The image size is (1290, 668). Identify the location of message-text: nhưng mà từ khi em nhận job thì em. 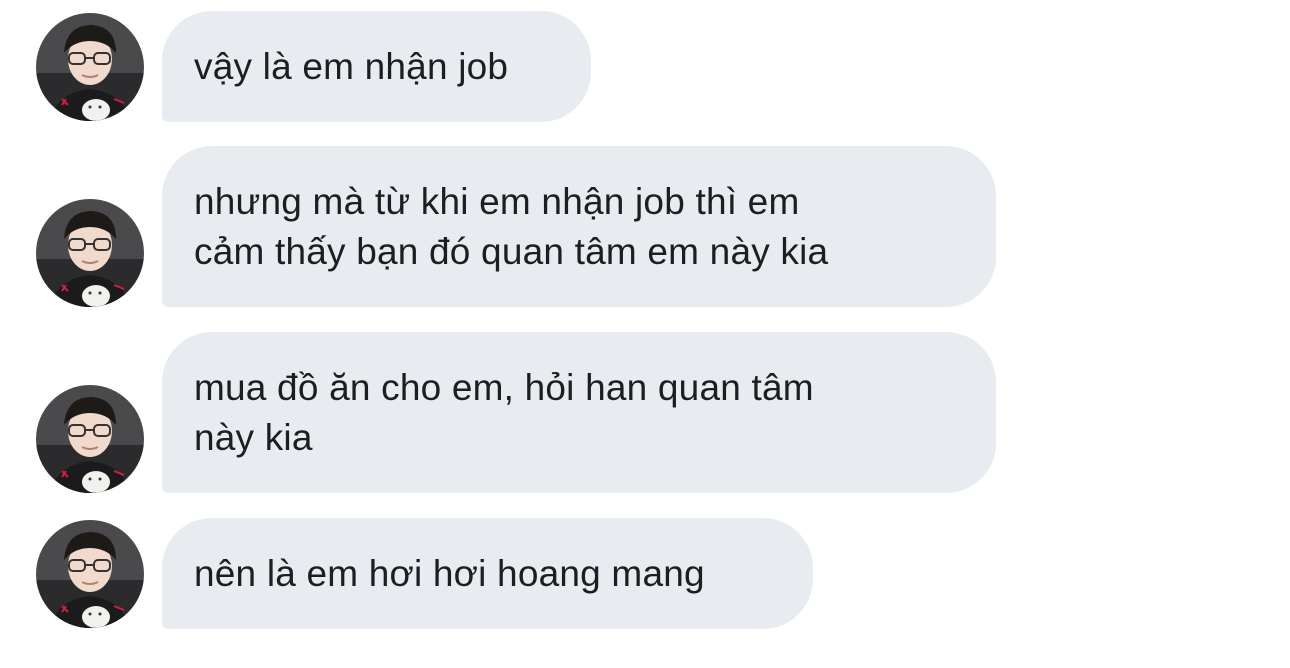
(497, 201).